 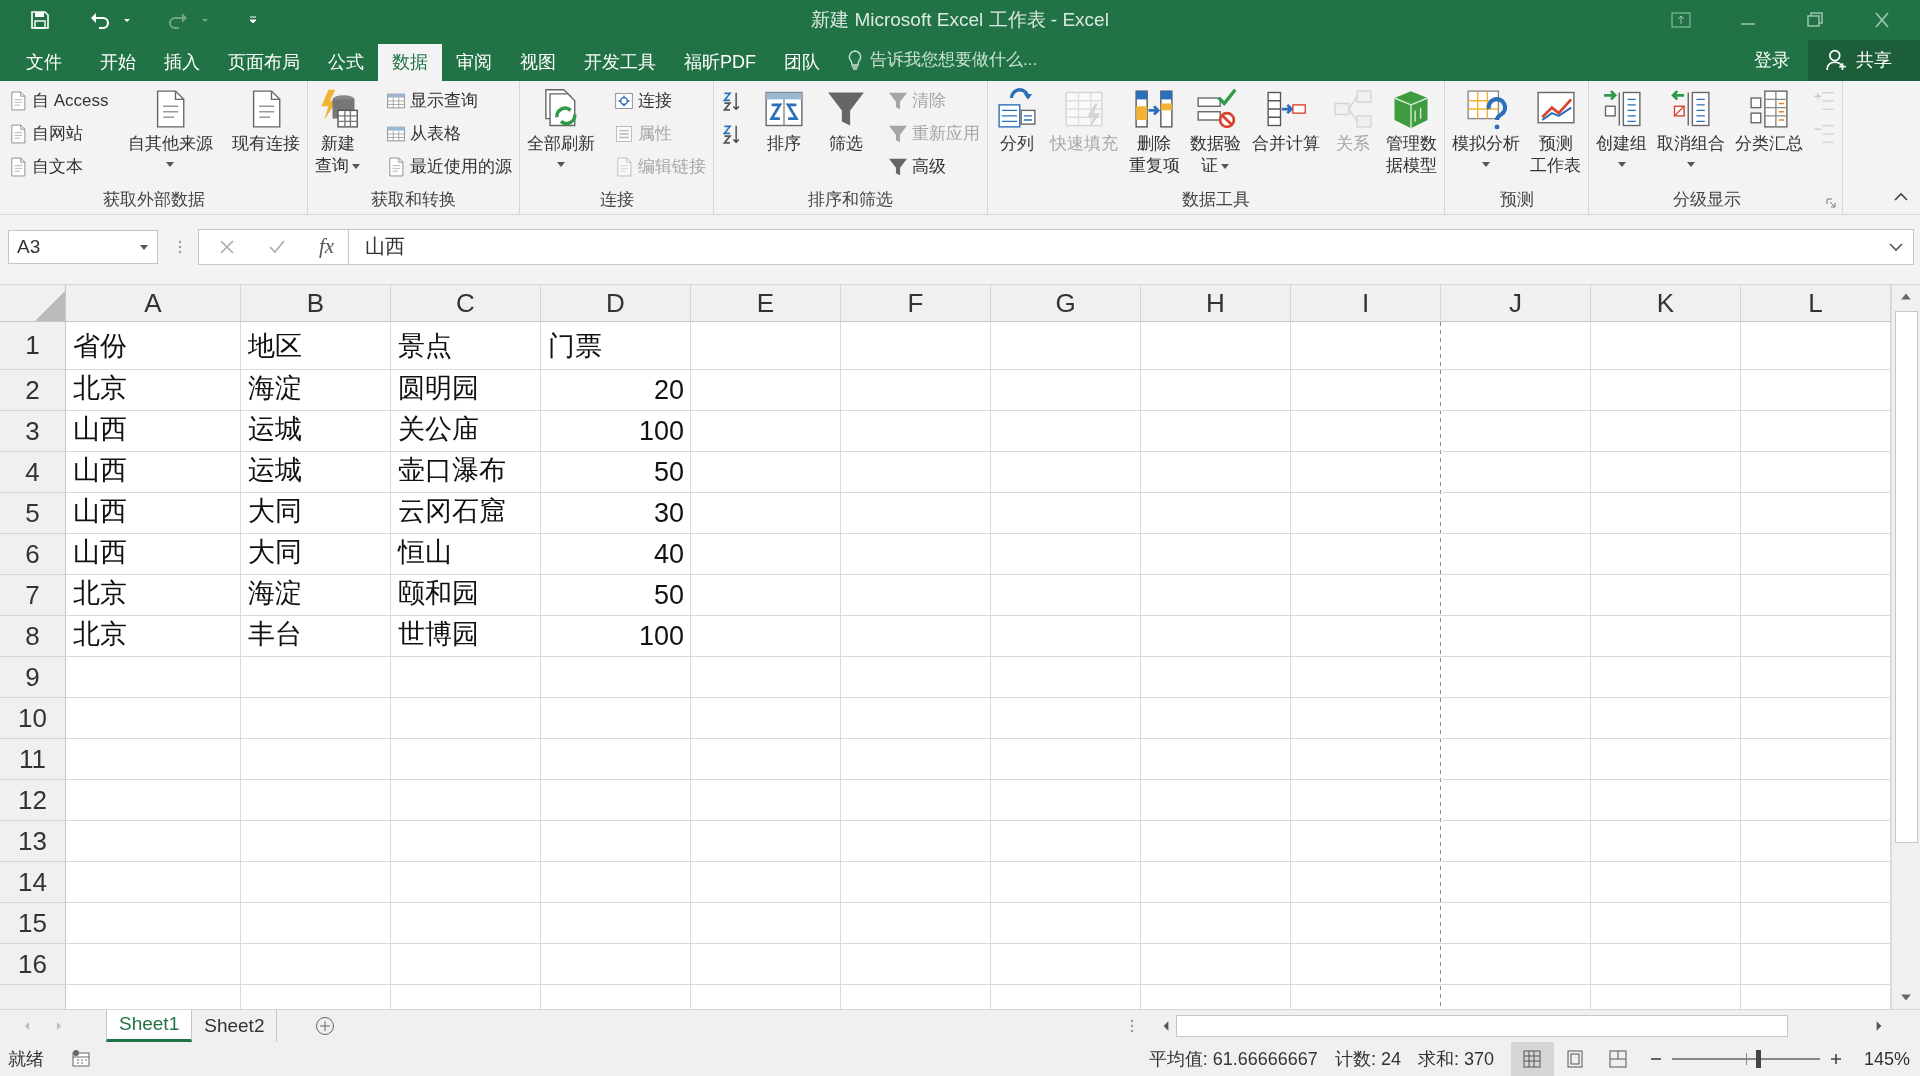 I want to click on column-header: G, so click(x=1066, y=304).